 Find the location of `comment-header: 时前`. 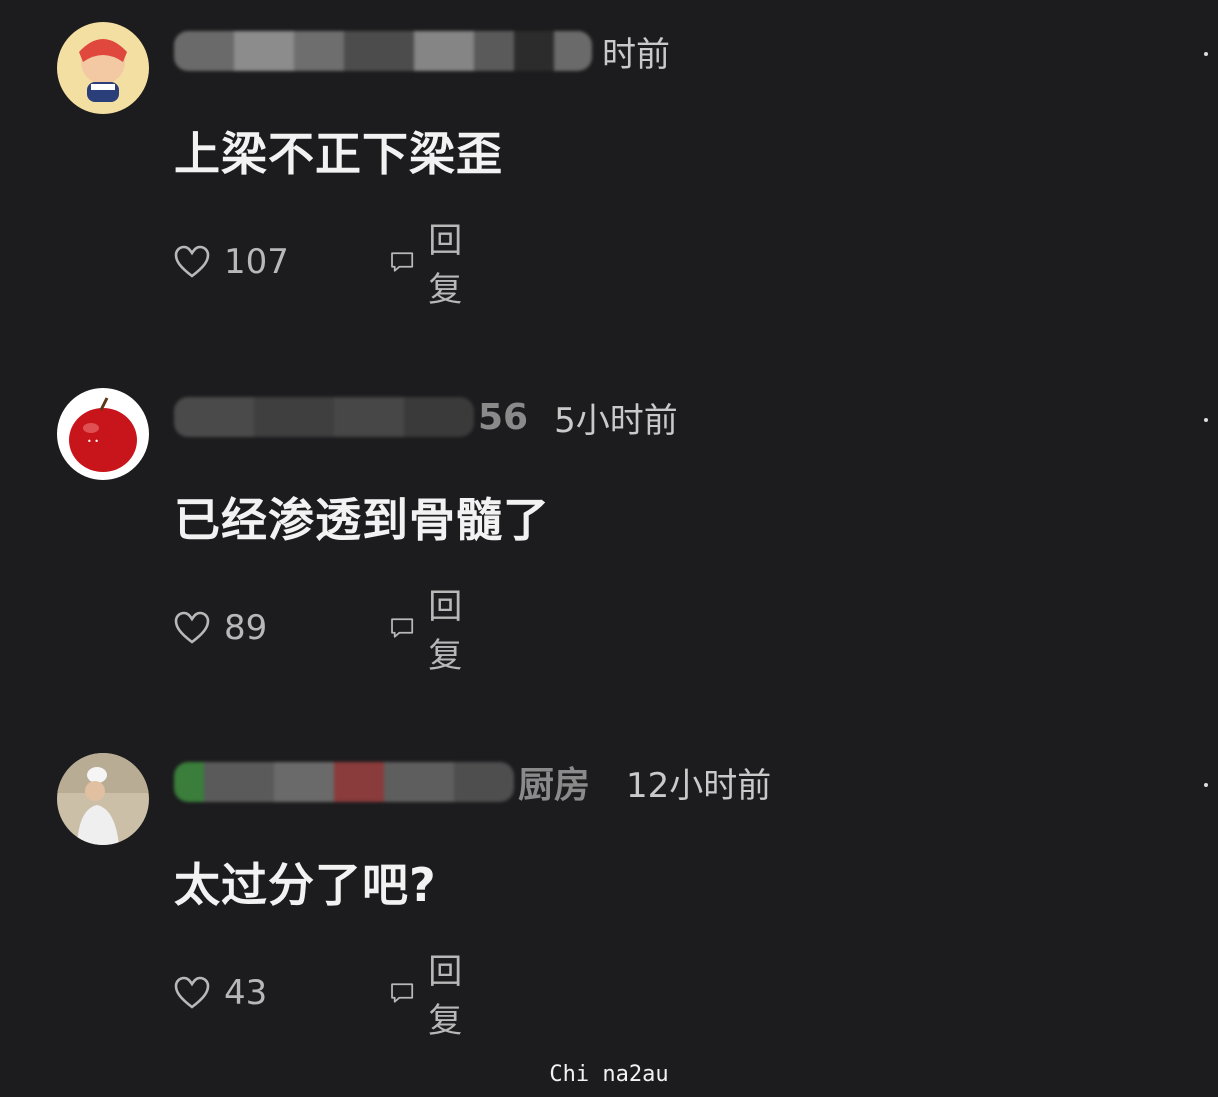

comment-header: 时前 is located at coordinates (422, 51).